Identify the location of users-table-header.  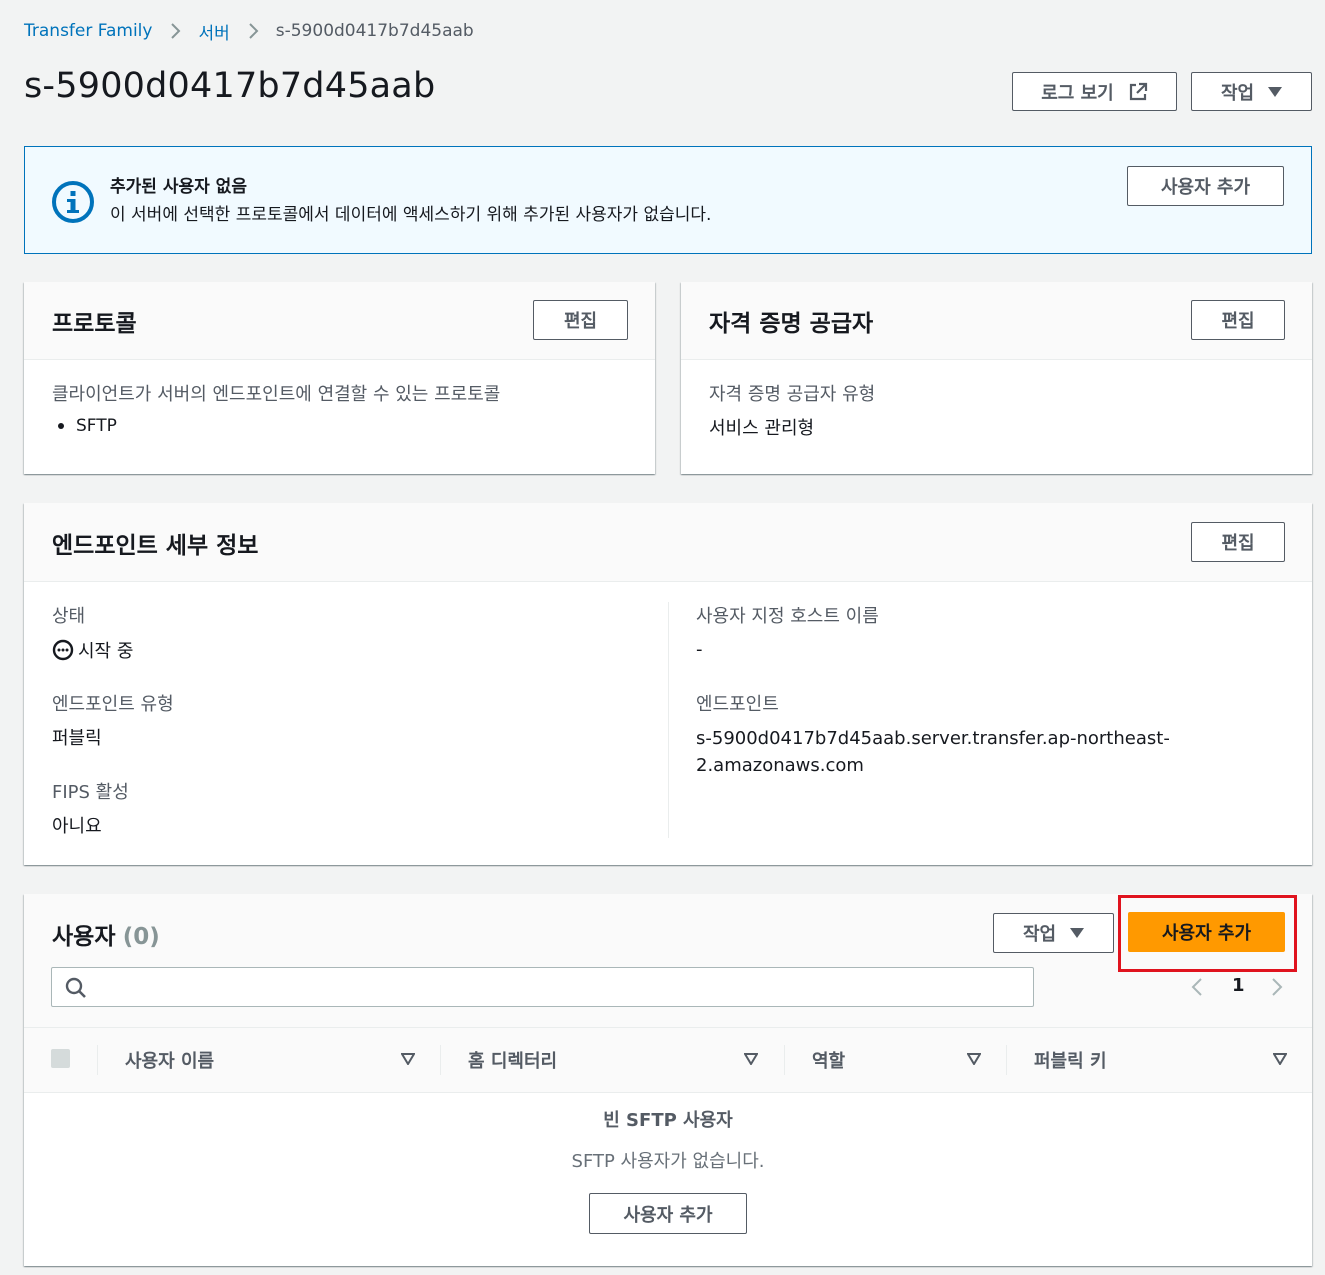
(668, 1060).